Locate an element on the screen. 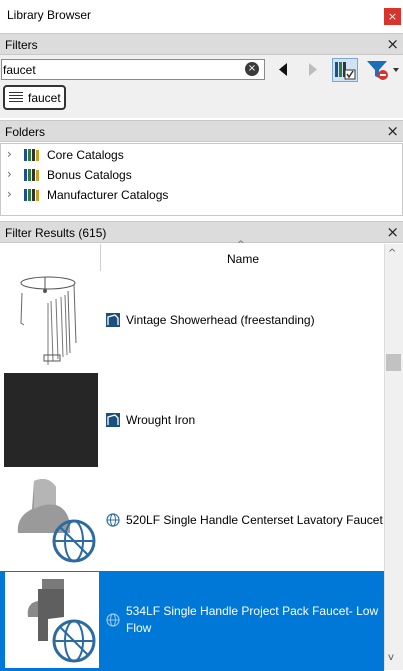 The height and width of the screenshot is (671, 403). result-name: Vintage Showerhead (freestanding) is located at coordinates (220, 320).